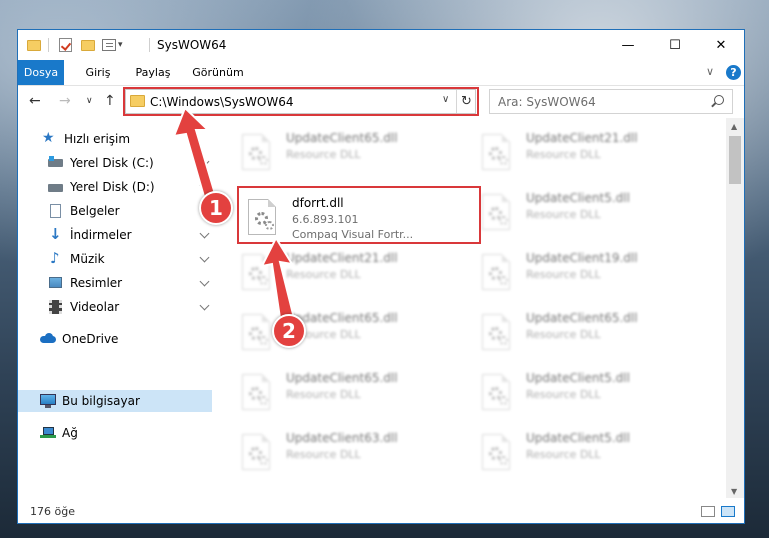 This screenshot has height=538, width=769. Describe the element at coordinates (735, 308) in the screenshot. I see `vertical-scrollbar: ▲ ▼` at that location.